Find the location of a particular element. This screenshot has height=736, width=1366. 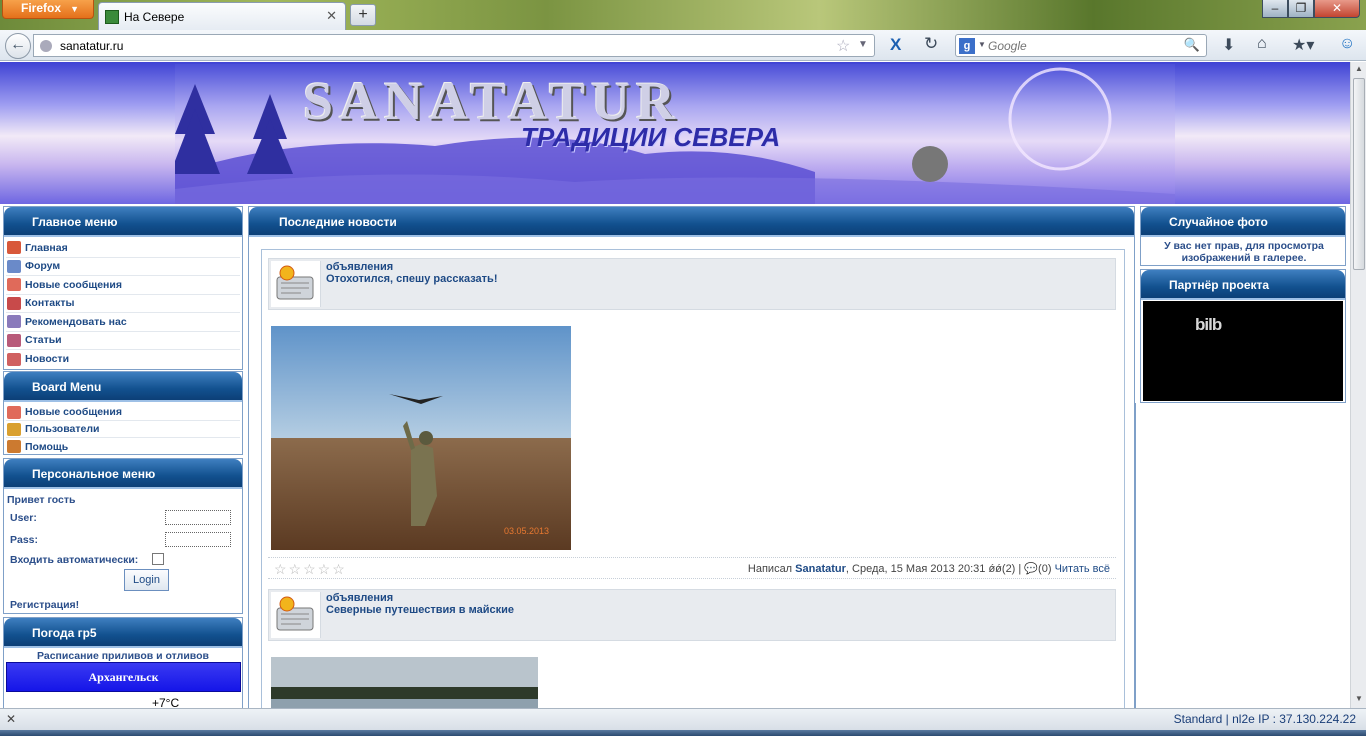

menu-item-forum: Форум is located at coordinates (123, 267).